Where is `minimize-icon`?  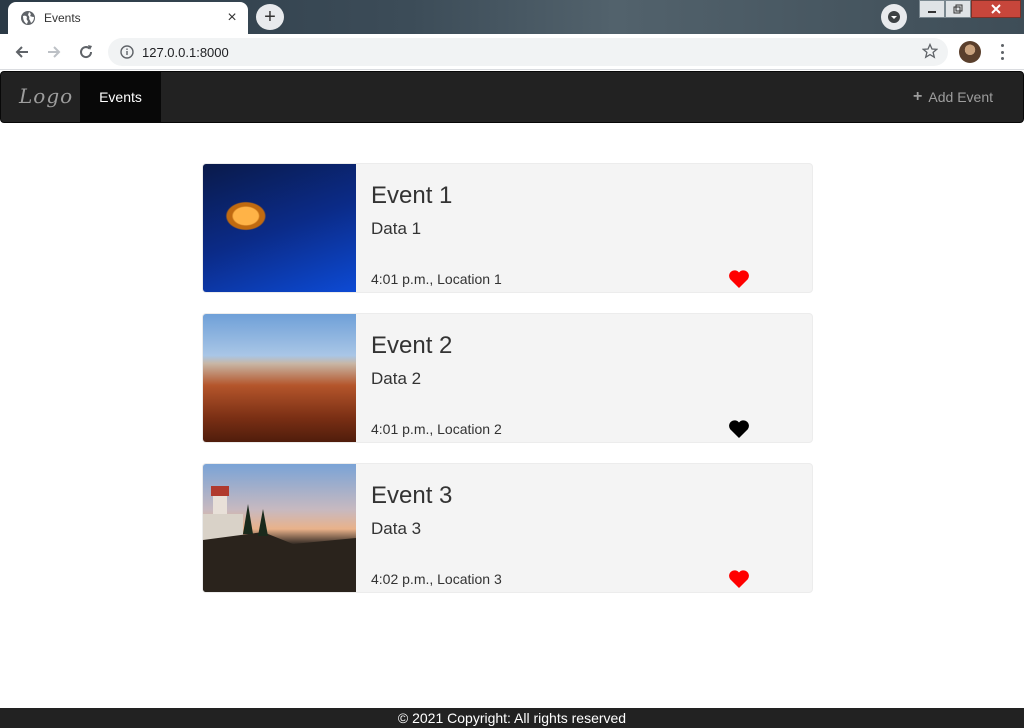
minimize-icon is located at coordinates (932, 12).